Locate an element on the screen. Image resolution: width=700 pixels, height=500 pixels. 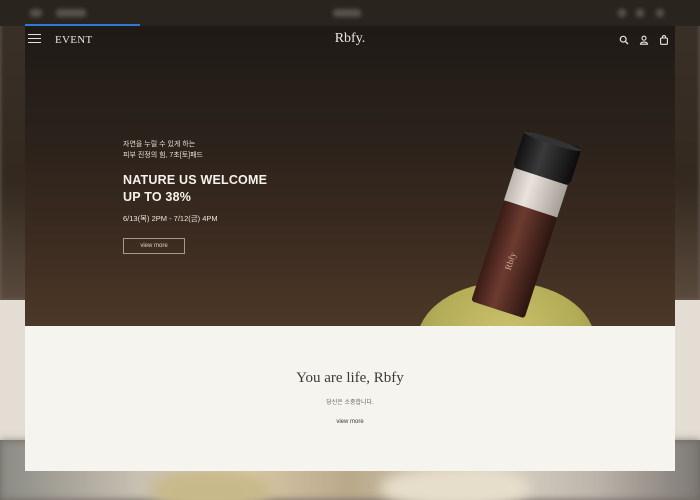
brand-tagline: You are life, Rbfy is located at coordinates (350, 378).